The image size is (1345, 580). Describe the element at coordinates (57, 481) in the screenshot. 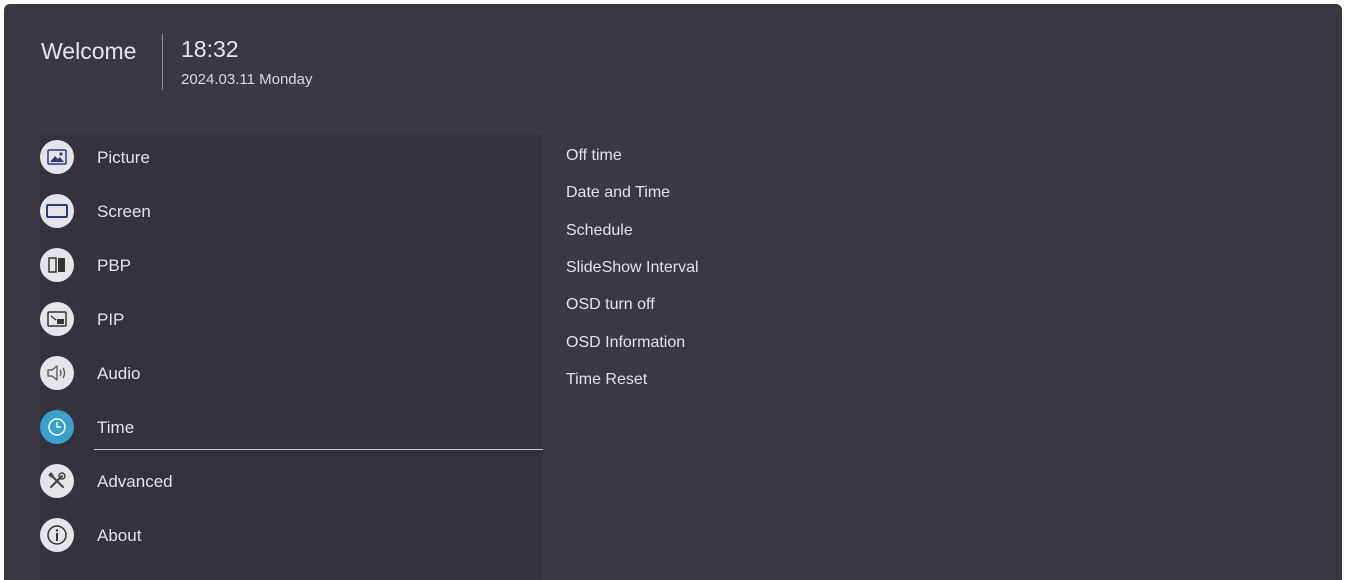

I see `tools-icon` at that location.